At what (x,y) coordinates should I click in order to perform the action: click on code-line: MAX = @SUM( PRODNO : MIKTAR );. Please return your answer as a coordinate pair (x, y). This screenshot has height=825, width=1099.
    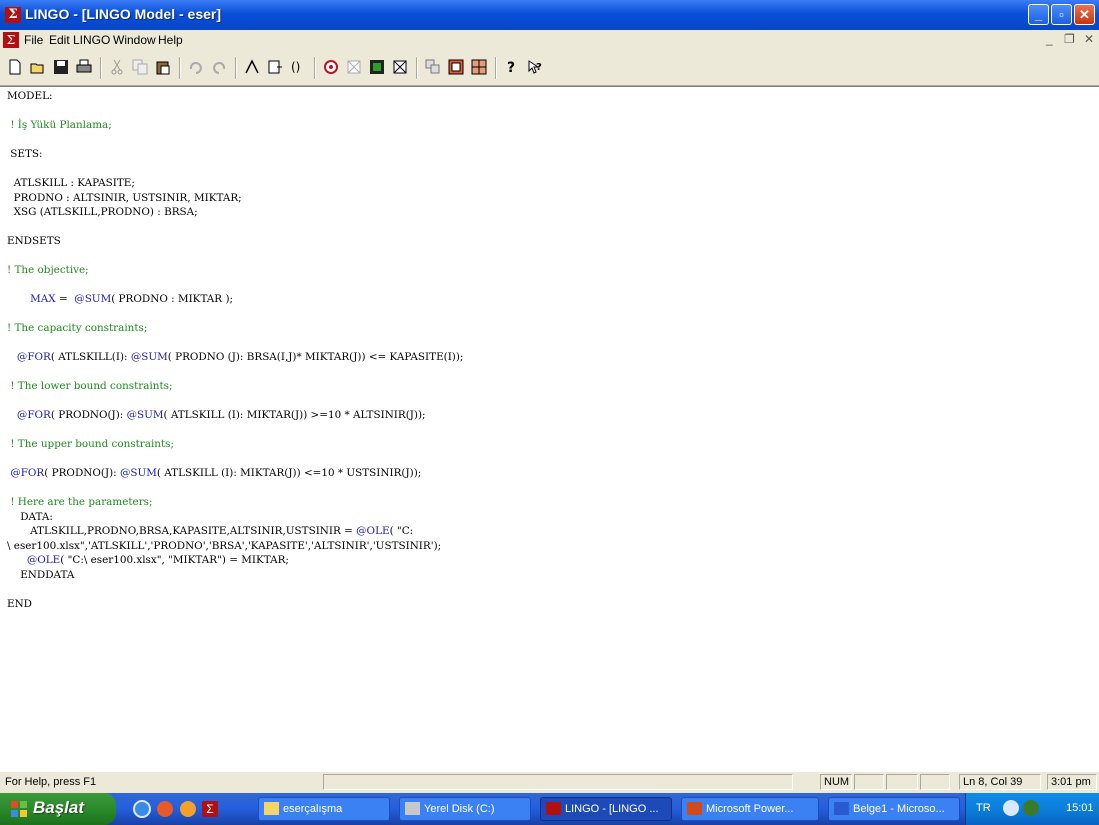
    Looking at the image, I should click on (120, 299).